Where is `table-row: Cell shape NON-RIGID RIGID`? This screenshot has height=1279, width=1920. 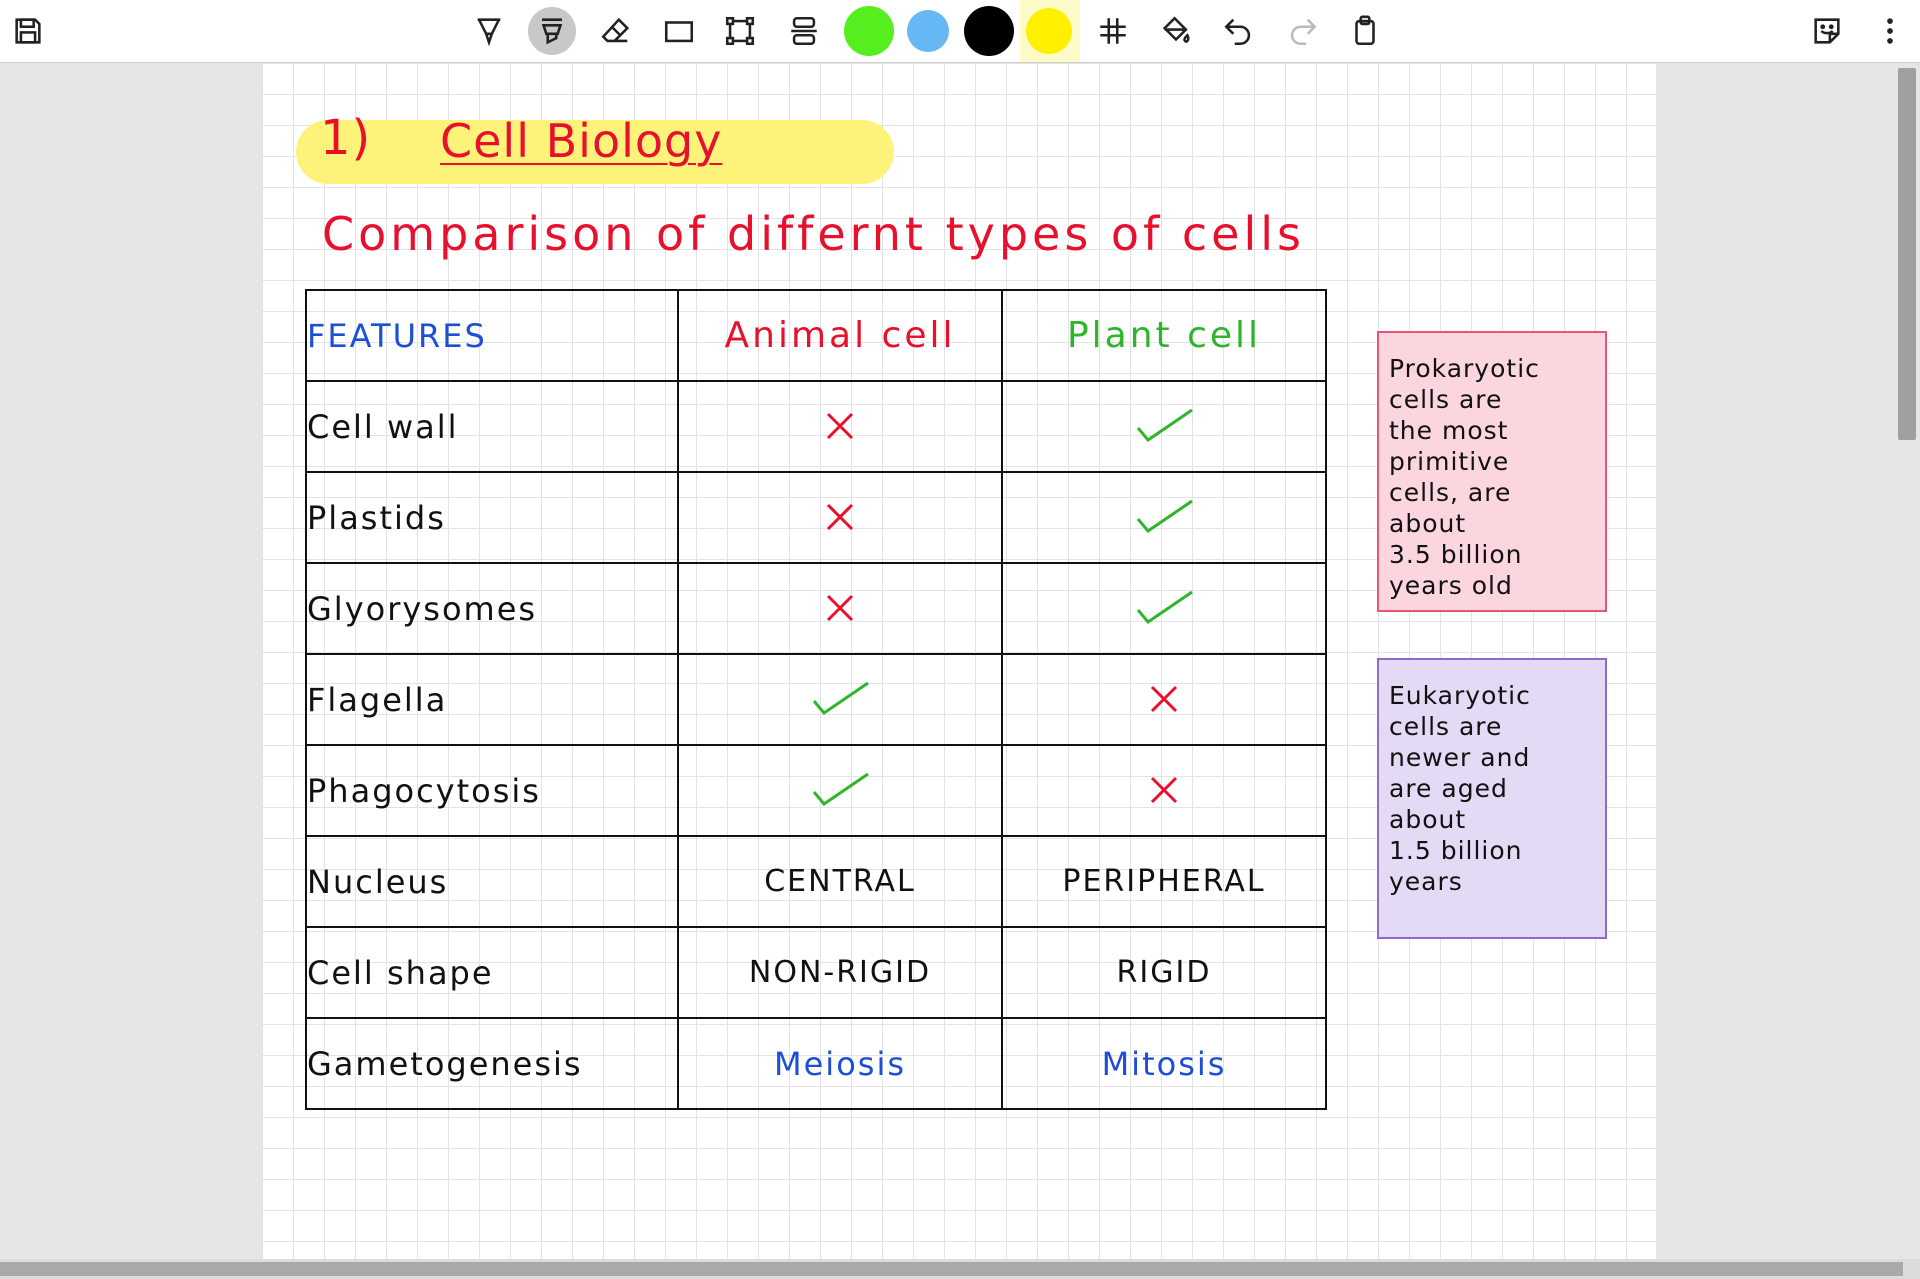
table-row: Cell shape NON-RIGID RIGID is located at coordinates (816, 972).